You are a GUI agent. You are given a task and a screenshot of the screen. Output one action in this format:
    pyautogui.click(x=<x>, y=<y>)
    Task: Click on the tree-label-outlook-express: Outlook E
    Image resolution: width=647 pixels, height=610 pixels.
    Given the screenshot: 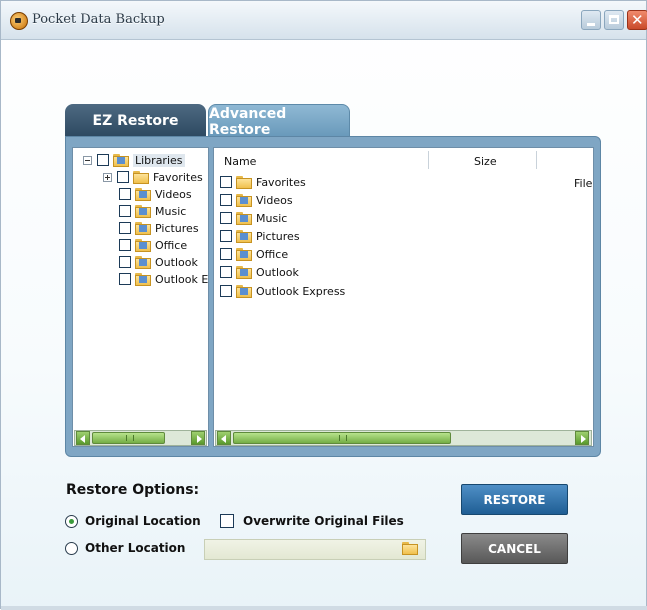 What is the action you would take?
    pyautogui.click(x=182, y=279)
    